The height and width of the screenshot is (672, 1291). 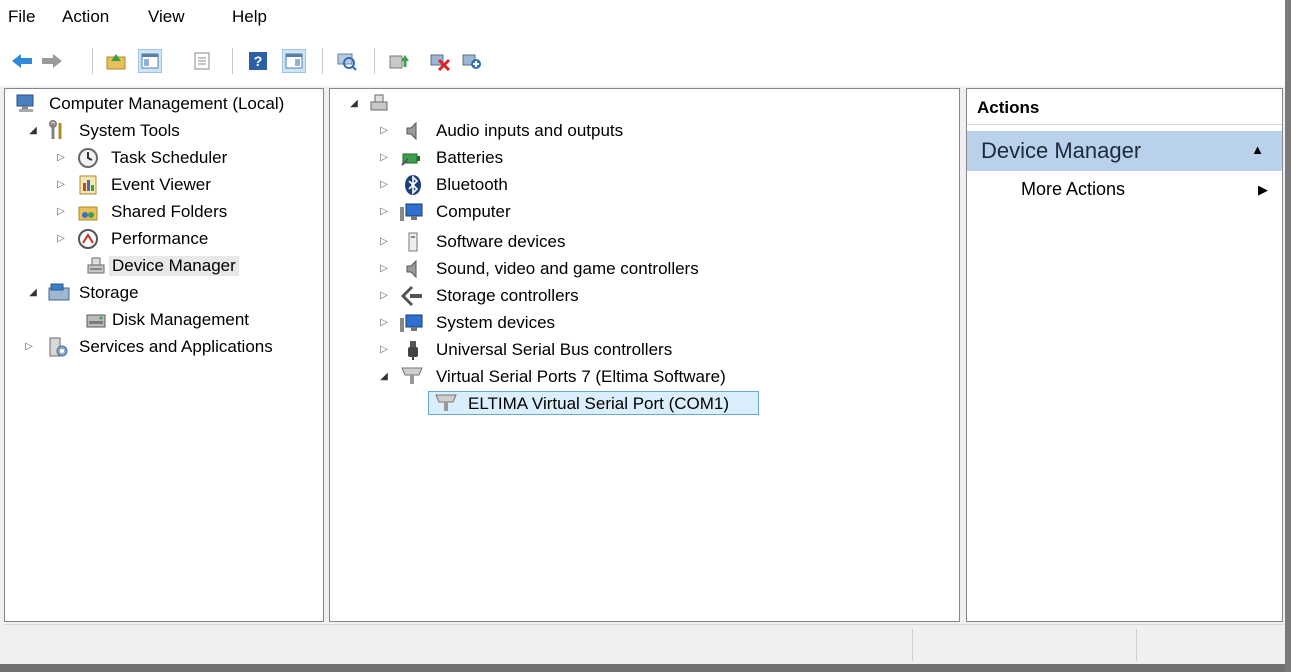 What do you see at coordinates (52, 61) in the screenshot?
I see `forward-icon` at bounding box center [52, 61].